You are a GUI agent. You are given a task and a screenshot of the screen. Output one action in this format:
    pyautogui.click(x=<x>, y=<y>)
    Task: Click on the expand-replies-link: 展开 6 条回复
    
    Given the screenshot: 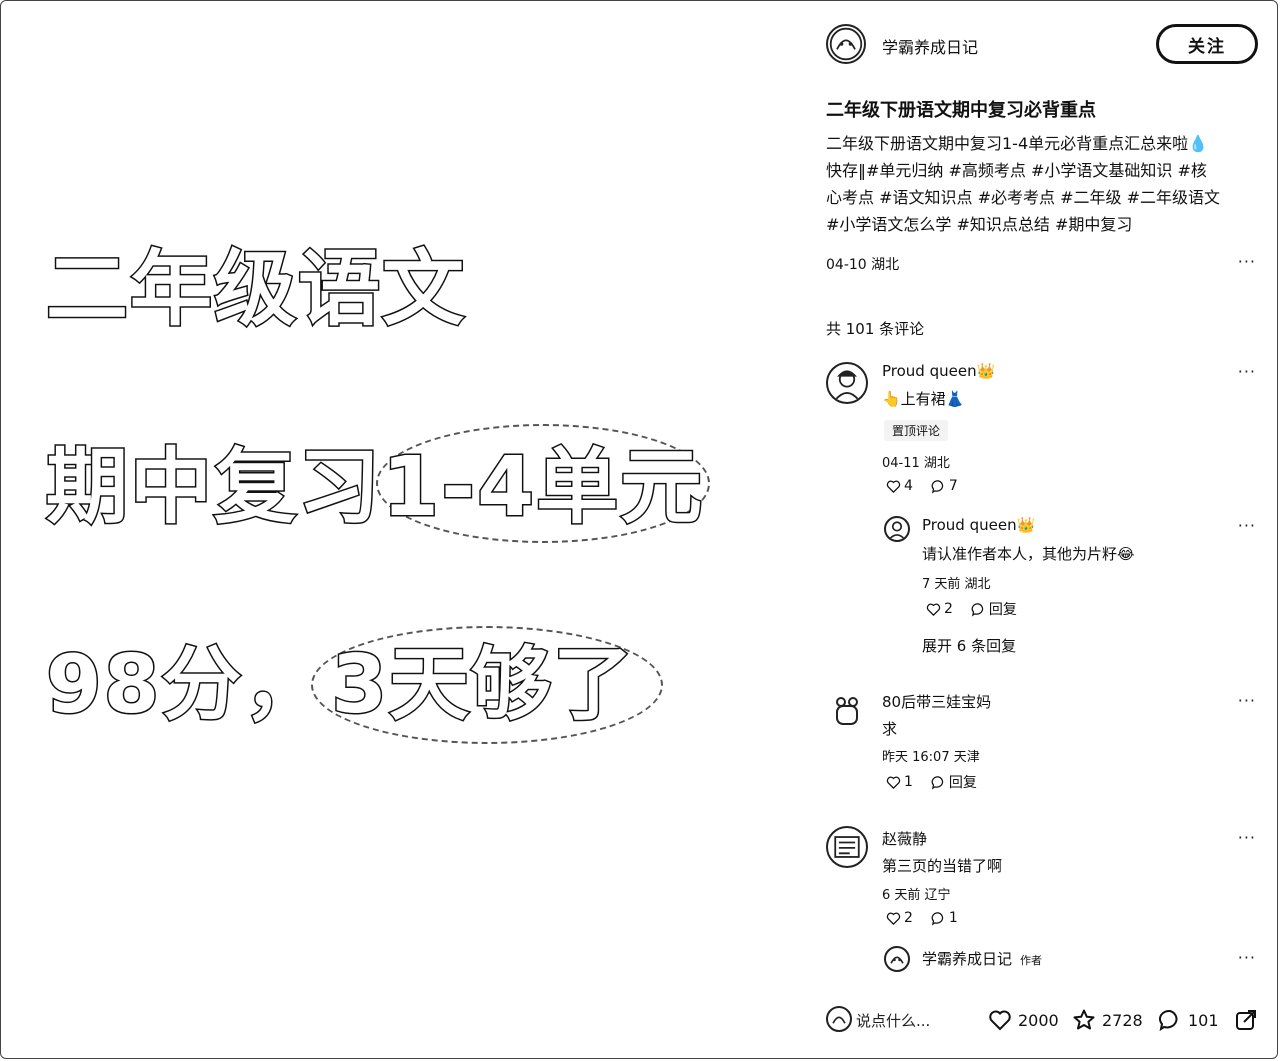 What is the action you would take?
    pyautogui.click(x=969, y=645)
    